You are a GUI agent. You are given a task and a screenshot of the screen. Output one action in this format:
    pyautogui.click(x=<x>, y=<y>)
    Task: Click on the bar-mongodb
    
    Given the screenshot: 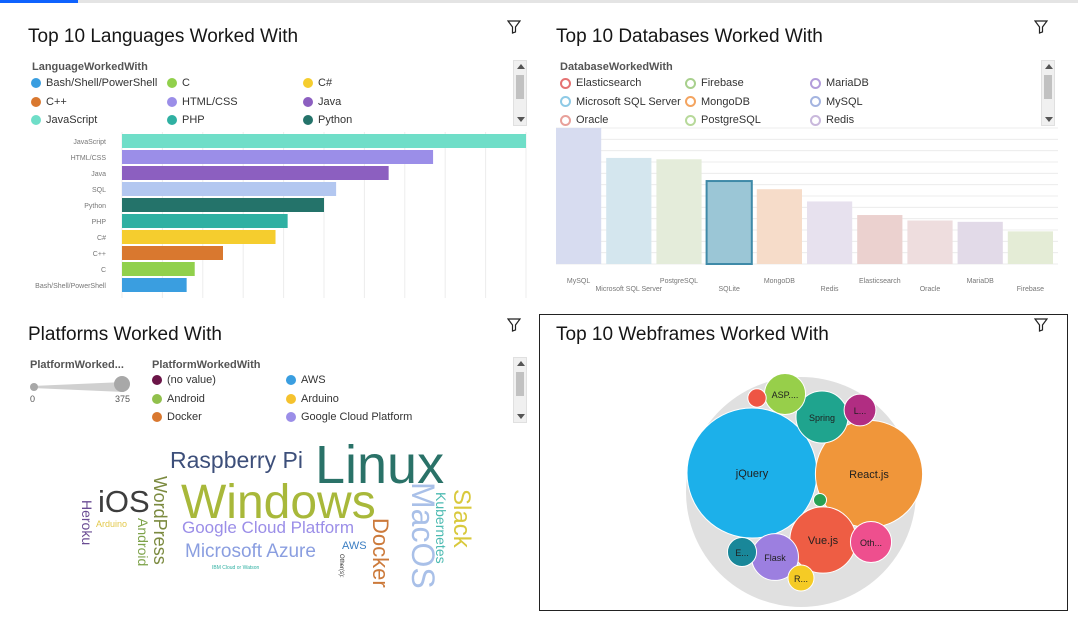 What is the action you would take?
    pyautogui.click(x=779, y=226)
    